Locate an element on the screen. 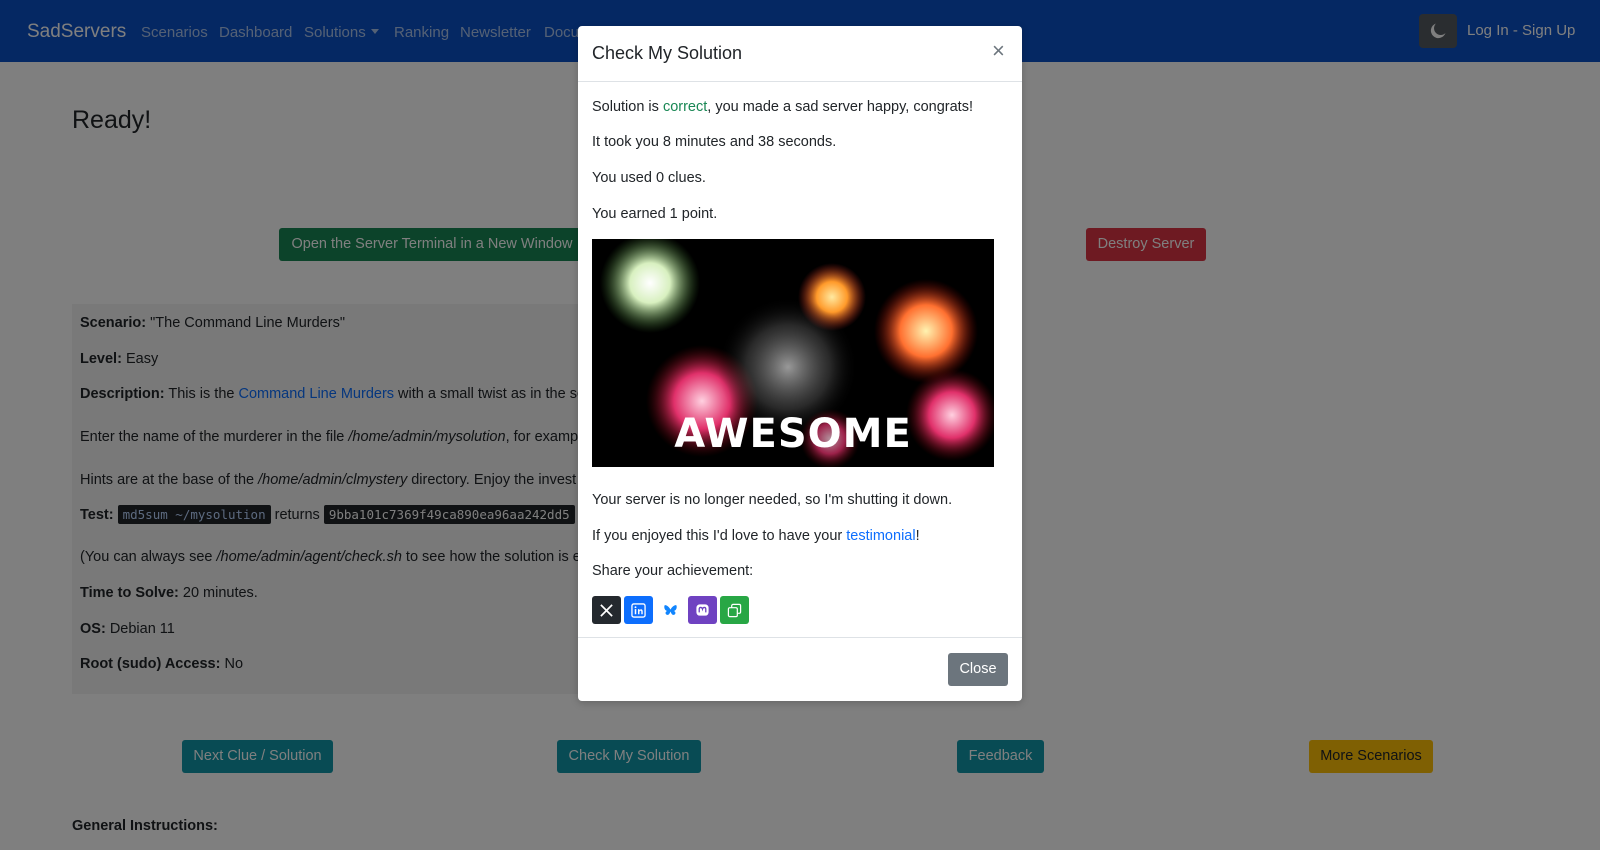 The width and height of the screenshot is (1600, 850). share-linkedin-button is located at coordinates (638, 610).